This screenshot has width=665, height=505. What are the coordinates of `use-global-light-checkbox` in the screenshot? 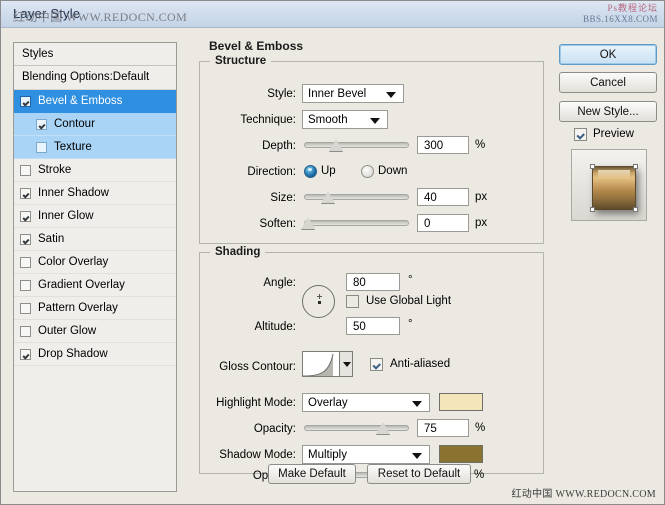 It's located at (352, 301).